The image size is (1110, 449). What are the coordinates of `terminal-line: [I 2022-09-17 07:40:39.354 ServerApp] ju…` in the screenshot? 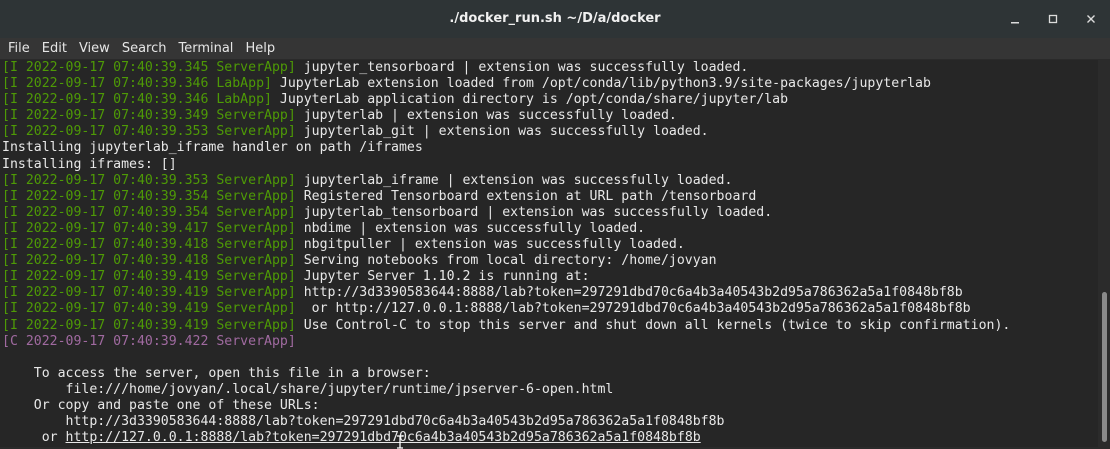 It's located at (506, 213).